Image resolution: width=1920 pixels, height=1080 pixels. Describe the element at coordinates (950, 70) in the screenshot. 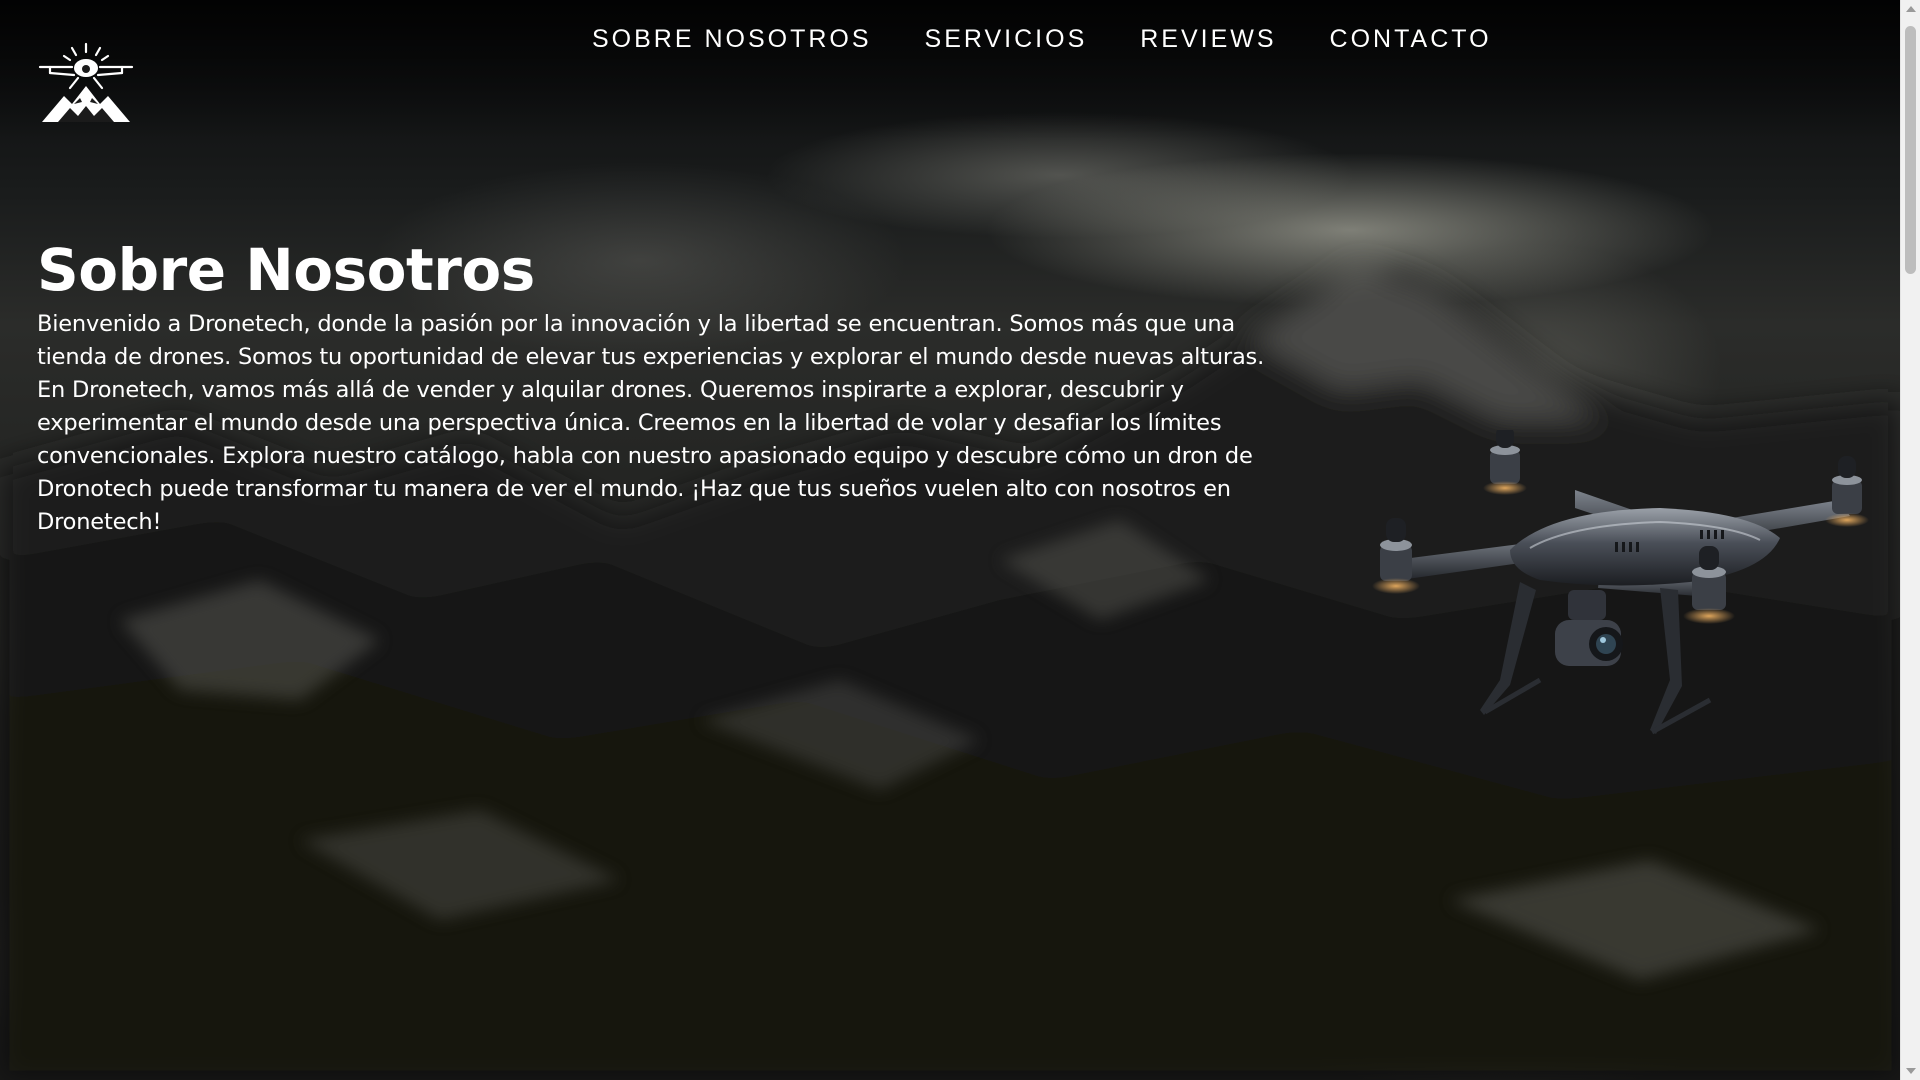

I see `header-shade` at that location.